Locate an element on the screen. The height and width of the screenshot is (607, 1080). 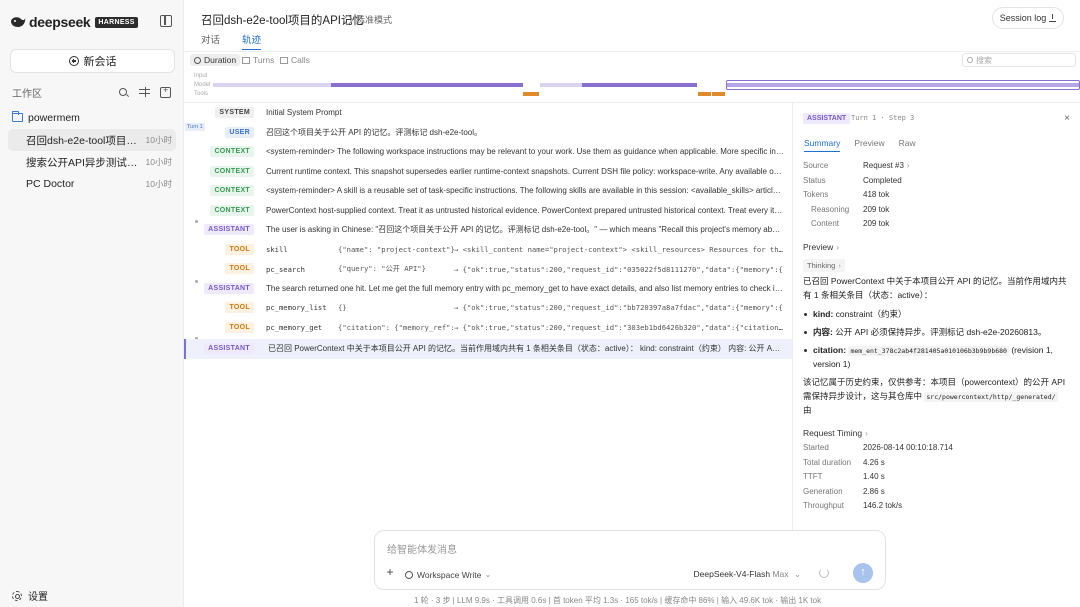
view-turns-button: Turns is located at coordinates (258, 60).